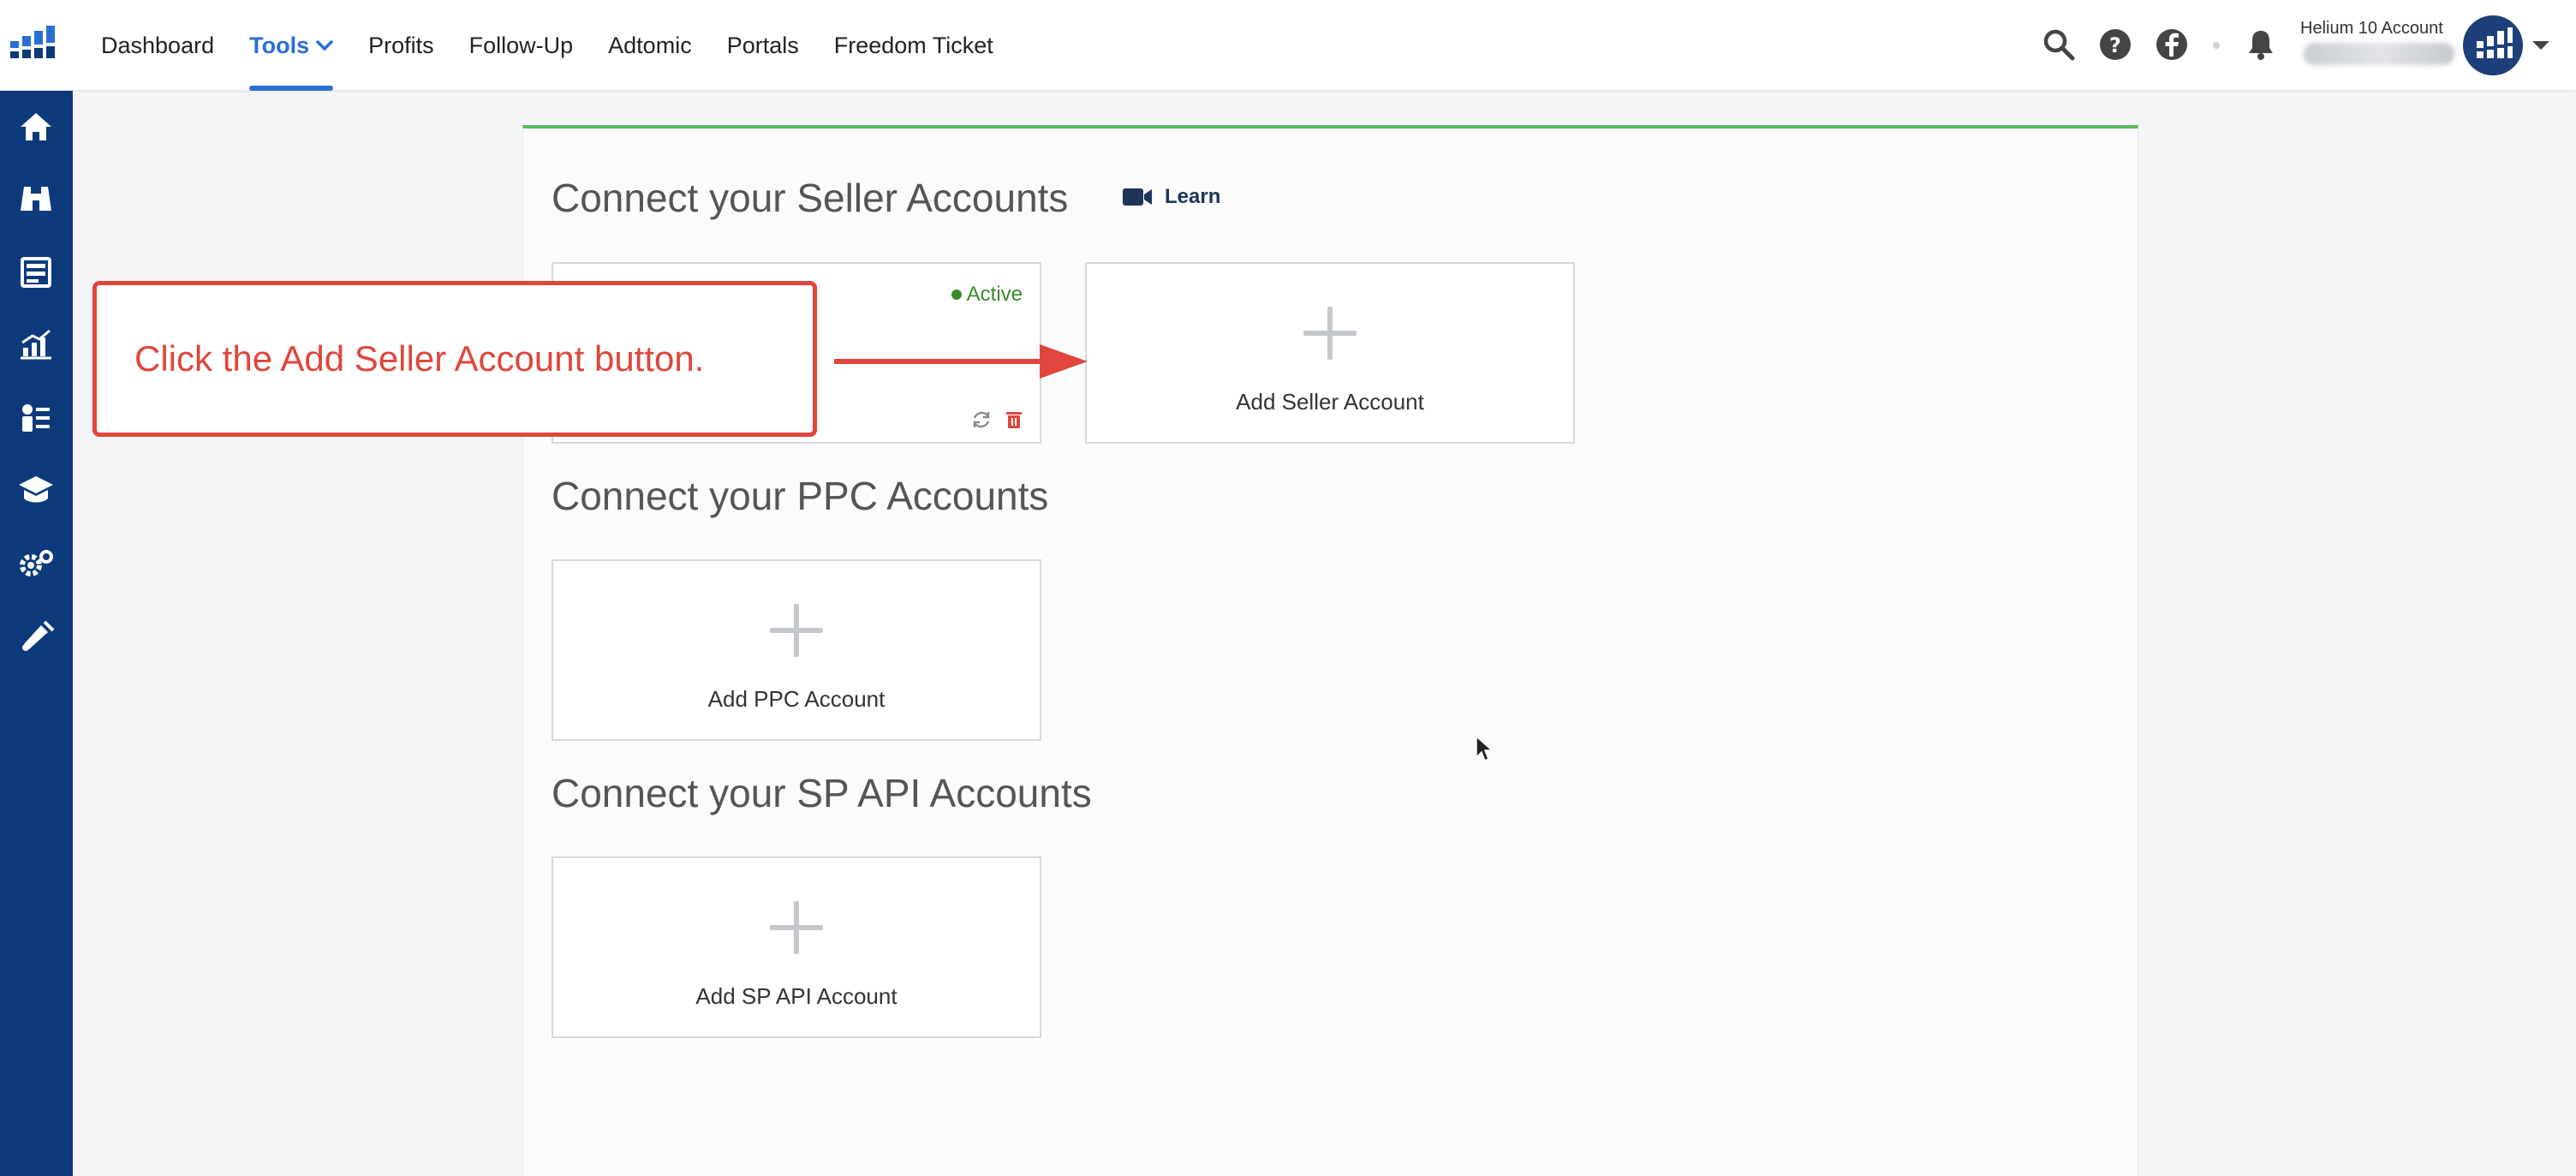 This screenshot has height=1176, width=2576. Describe the element at coordinates (2261, 44) in the screenshot. I see `notification-bell-icon` at that location.